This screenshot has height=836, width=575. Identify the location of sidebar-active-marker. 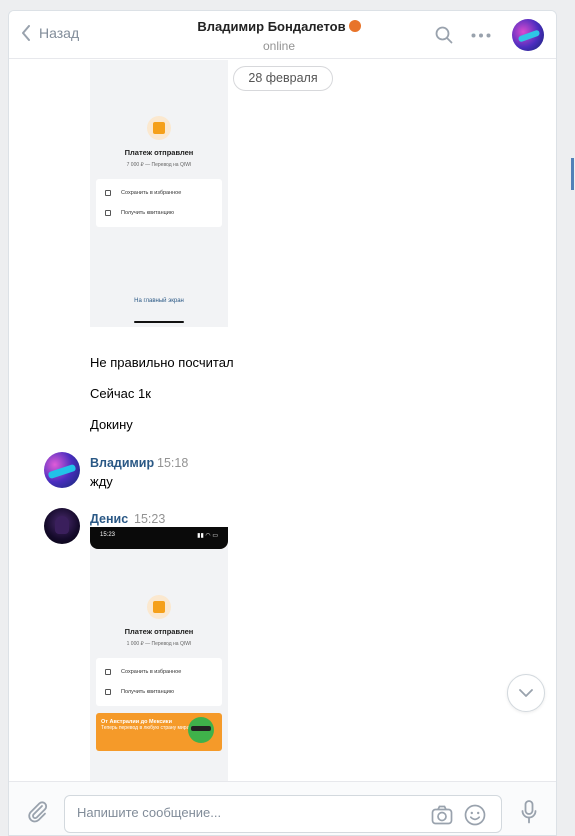
(572, 174).